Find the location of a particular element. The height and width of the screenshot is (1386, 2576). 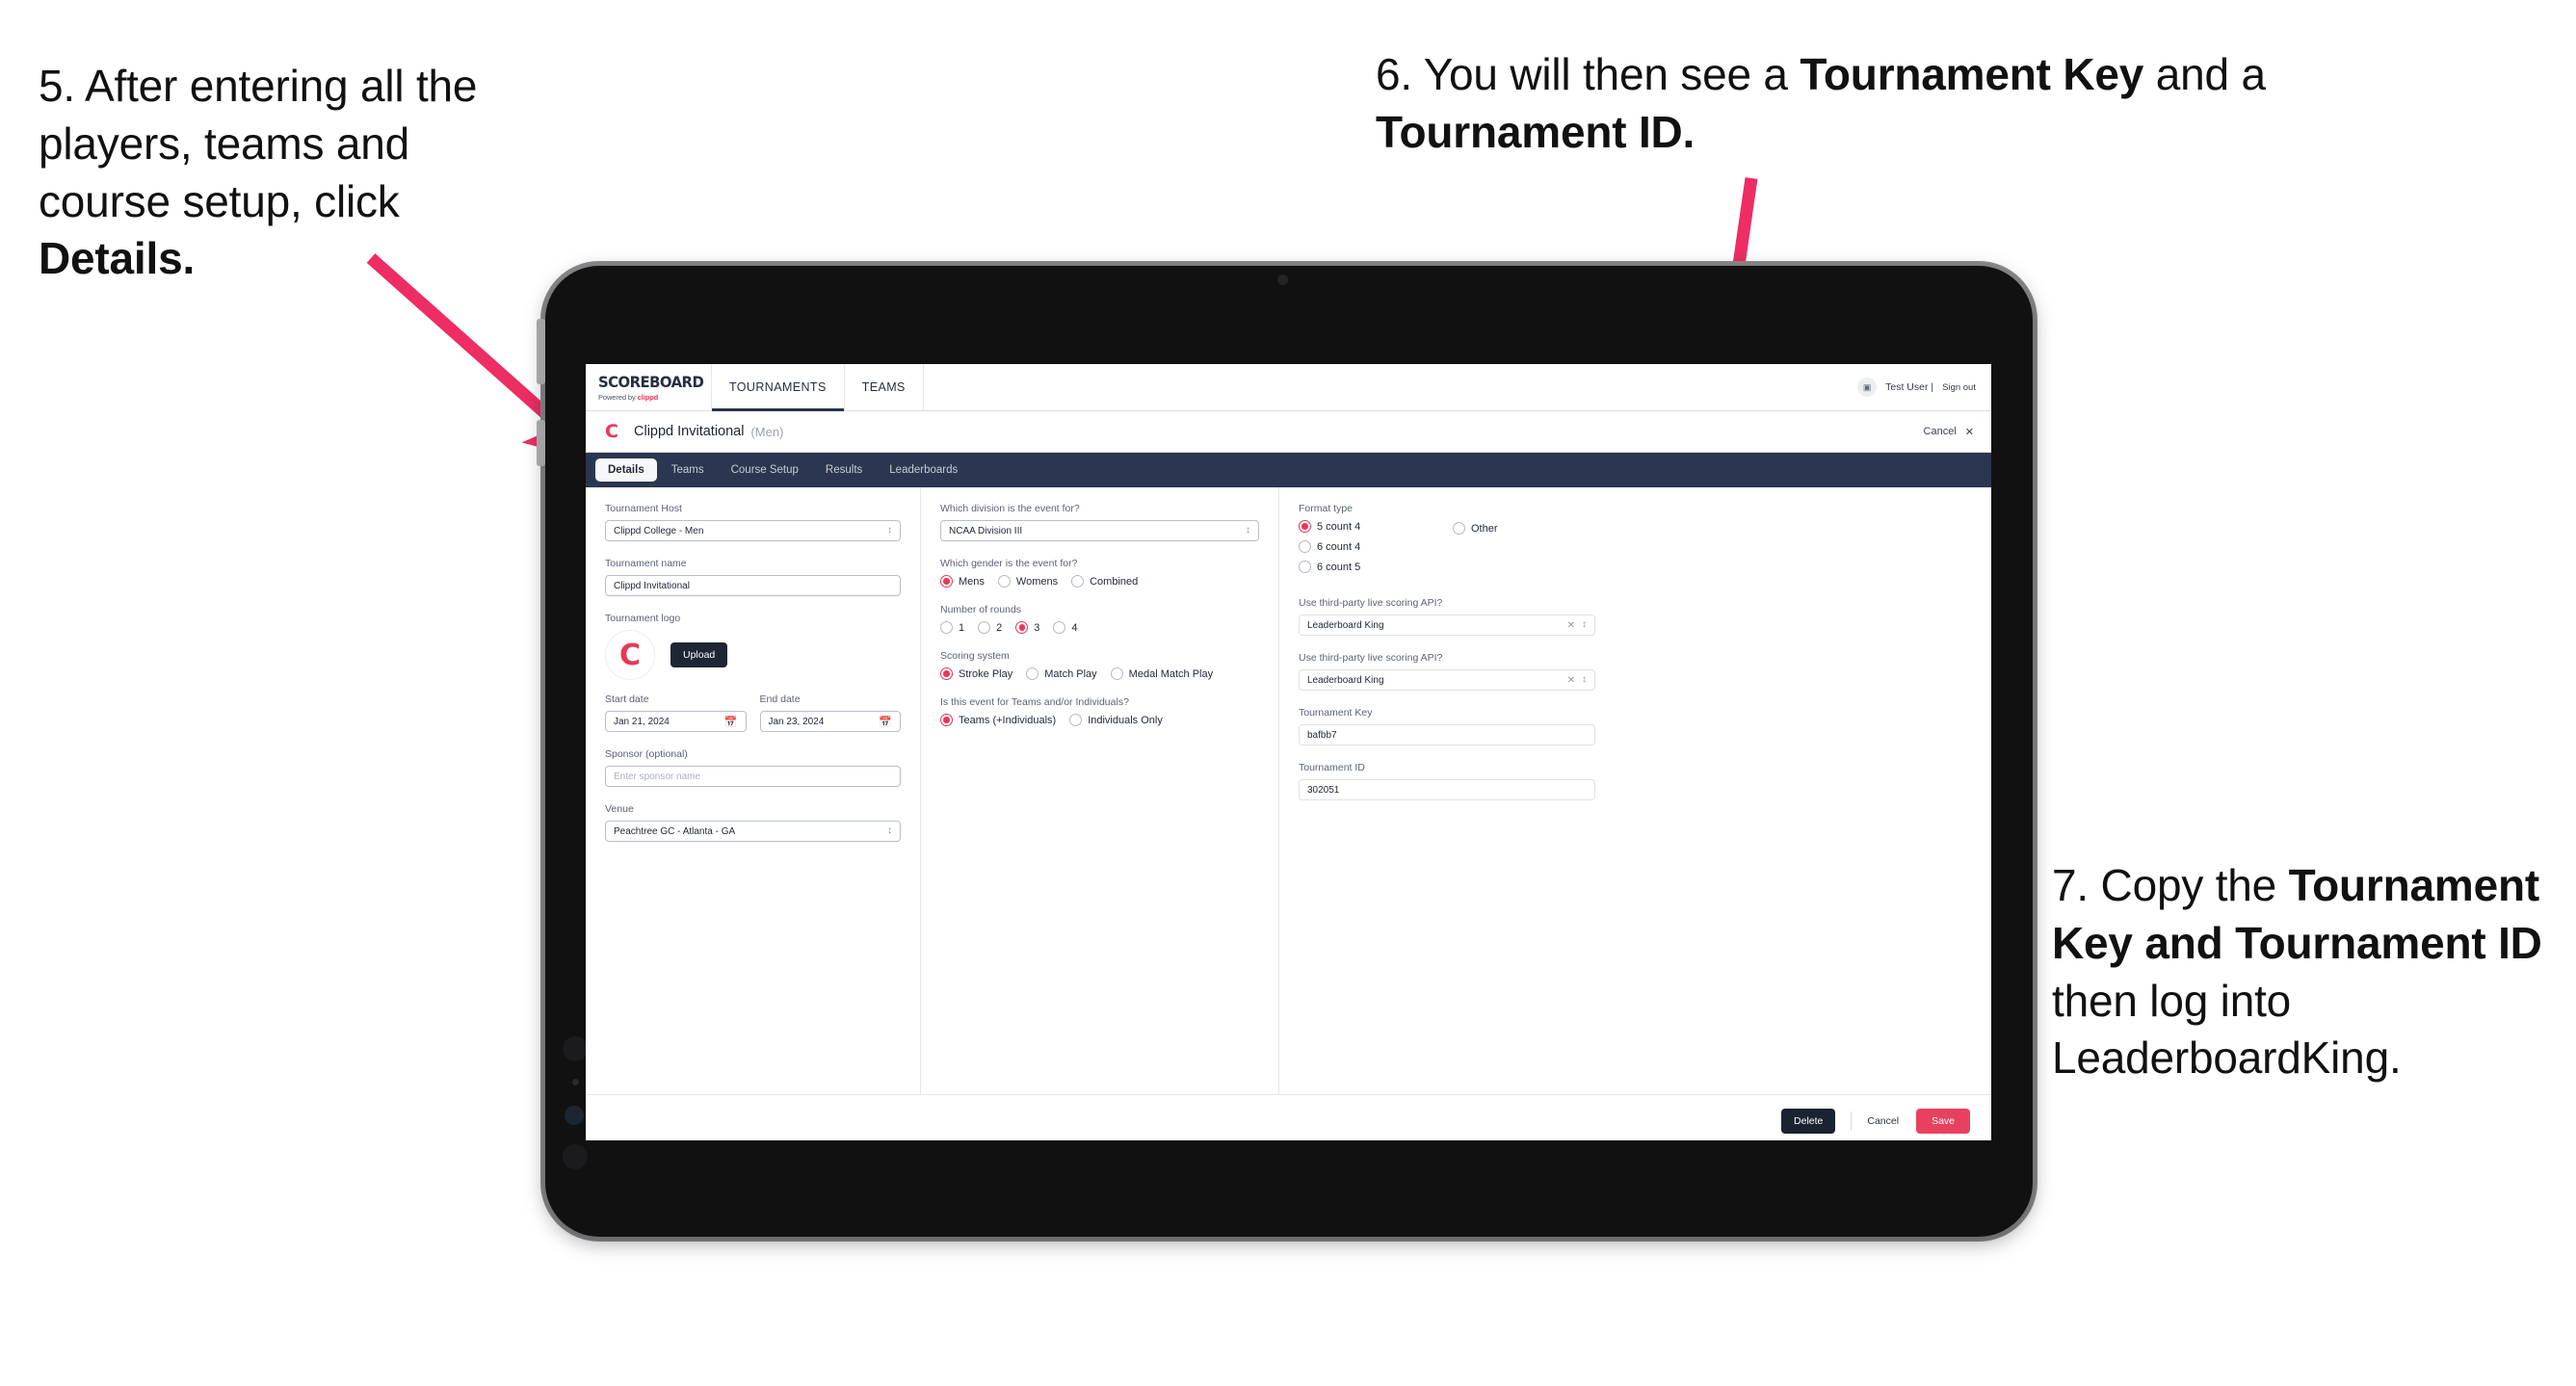

rounds-option-2: 2 is located at coordinates (990, 627).